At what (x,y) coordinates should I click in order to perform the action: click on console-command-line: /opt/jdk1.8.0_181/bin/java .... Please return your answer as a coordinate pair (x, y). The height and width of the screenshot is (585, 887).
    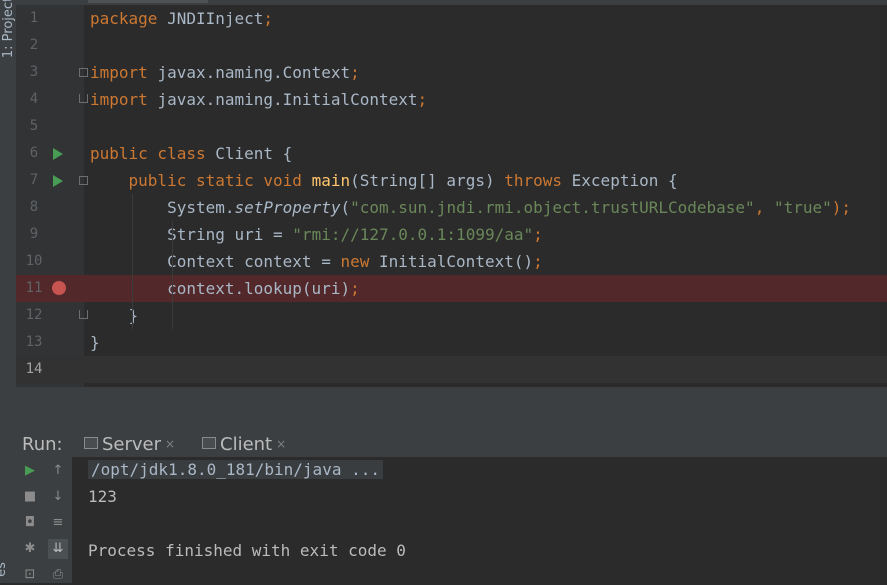
    Looking at the image, I should click on (235, 469).